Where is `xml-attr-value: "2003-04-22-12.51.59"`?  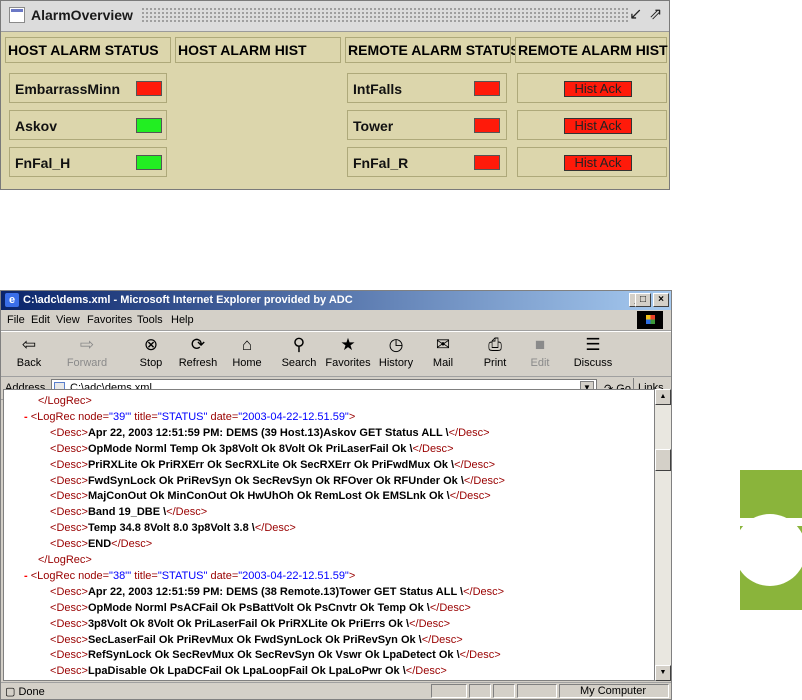
xml-attr-value: "2003-04-22-12.51.59" is located at coordinates (293, 575).